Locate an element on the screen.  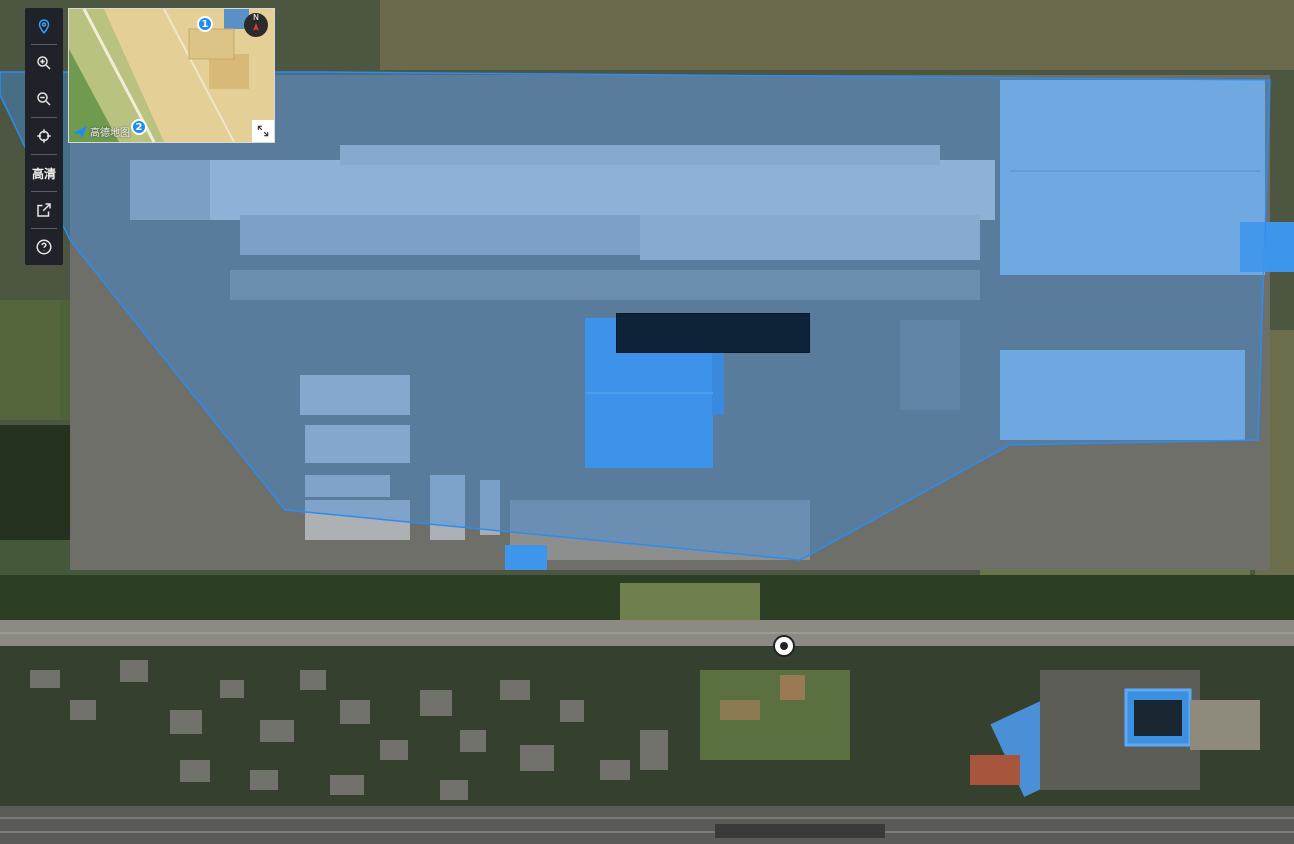
expand-icon is located at coordinates (263, 131).